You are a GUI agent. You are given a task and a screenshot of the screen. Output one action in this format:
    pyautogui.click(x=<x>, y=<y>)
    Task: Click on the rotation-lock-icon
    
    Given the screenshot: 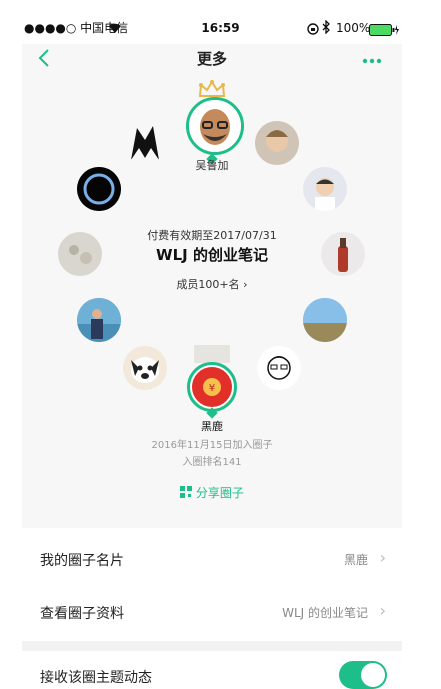 What is the action you would take?
    pyautogui.click(x=313, y=29)
    